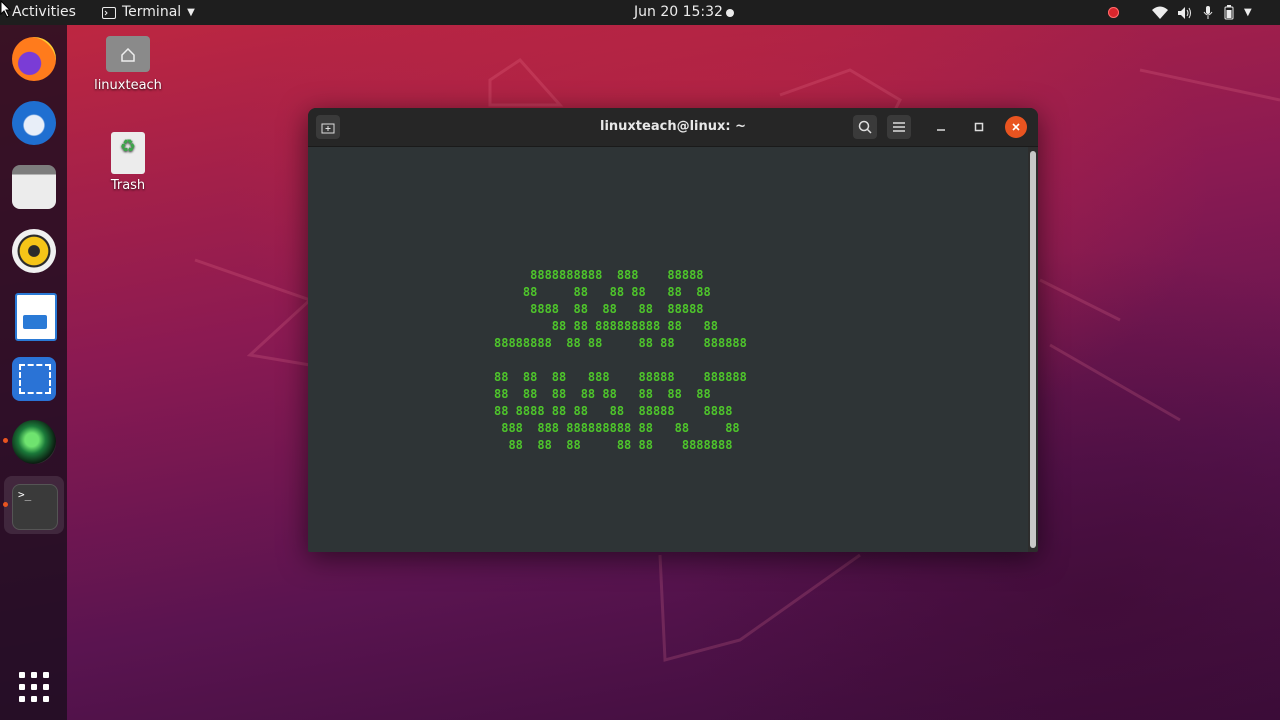  Describe the element at coordinates (152, 12) in the screenshot. I see `app-menu-label: Terminal` at that location.